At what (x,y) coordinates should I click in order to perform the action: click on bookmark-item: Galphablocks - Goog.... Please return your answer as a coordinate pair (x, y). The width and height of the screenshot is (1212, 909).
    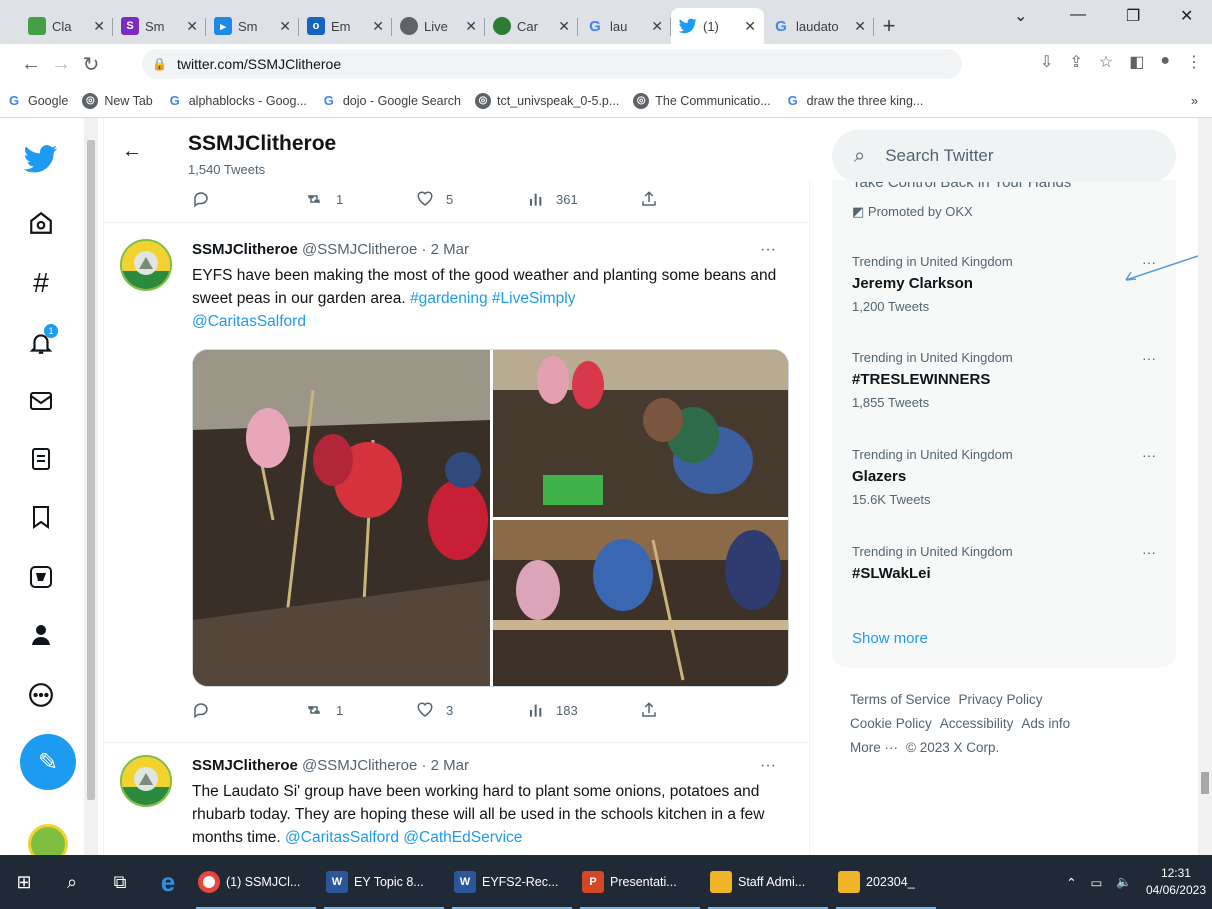
    Looking at the image, I should click on (237, 101).